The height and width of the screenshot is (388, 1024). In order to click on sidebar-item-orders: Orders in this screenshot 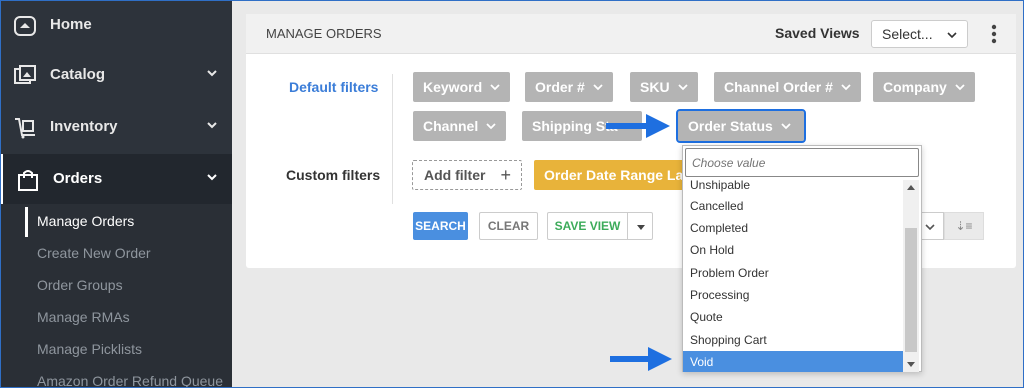, I will do `click(116, 180)`.